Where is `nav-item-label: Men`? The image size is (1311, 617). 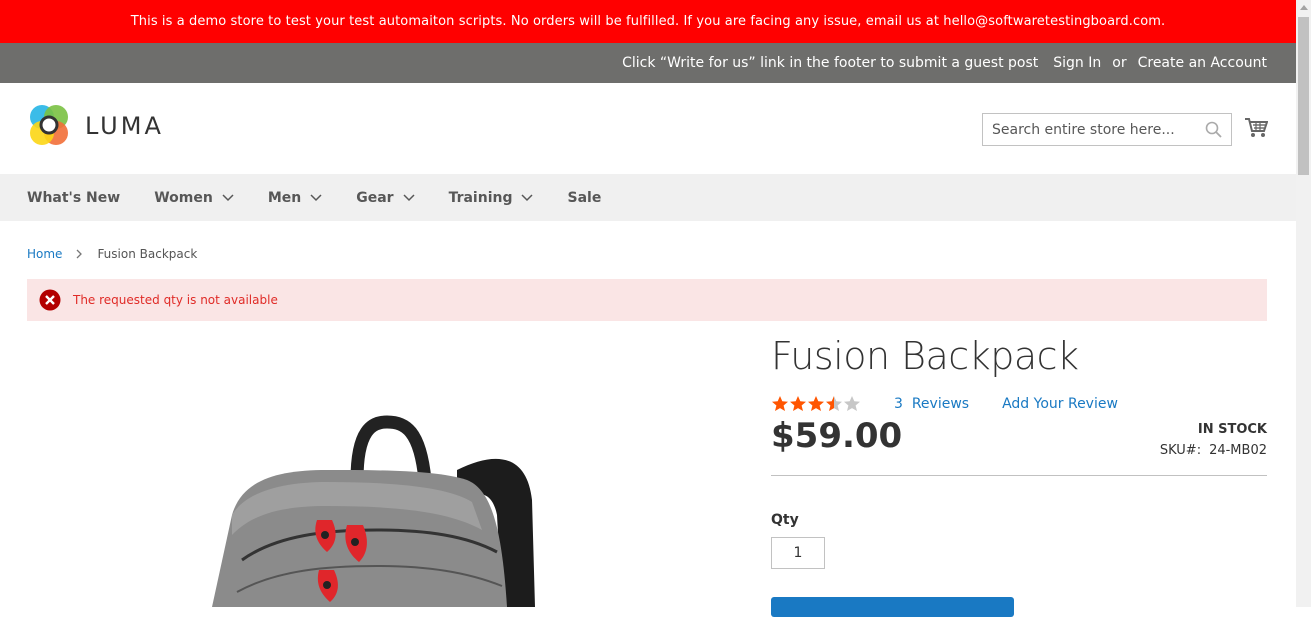 nav-item-label: Men is located at coordinates (284, 197).